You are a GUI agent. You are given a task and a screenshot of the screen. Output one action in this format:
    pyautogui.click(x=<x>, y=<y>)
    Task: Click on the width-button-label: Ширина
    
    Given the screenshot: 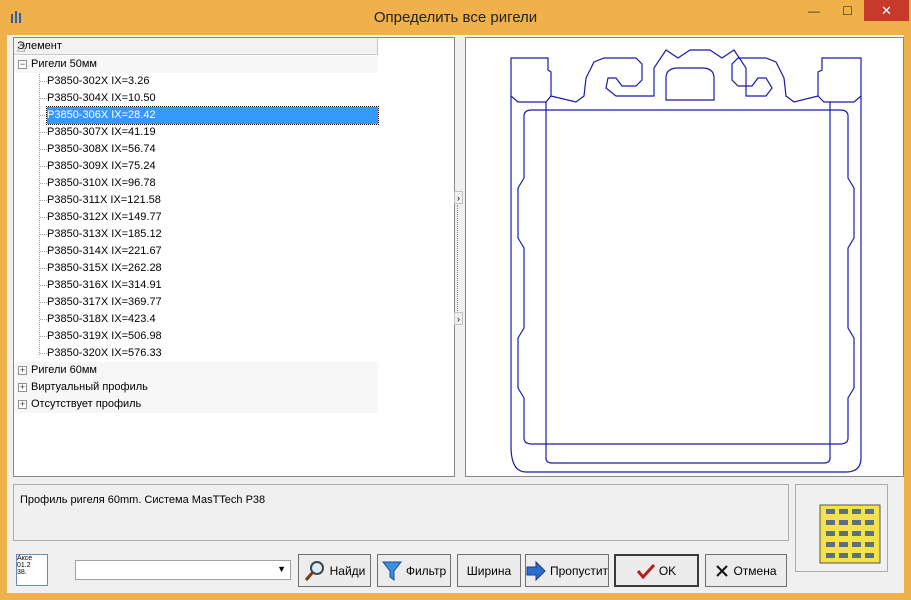 What is the action you would take?
    pyautogui.click(x=489, y=570)
    